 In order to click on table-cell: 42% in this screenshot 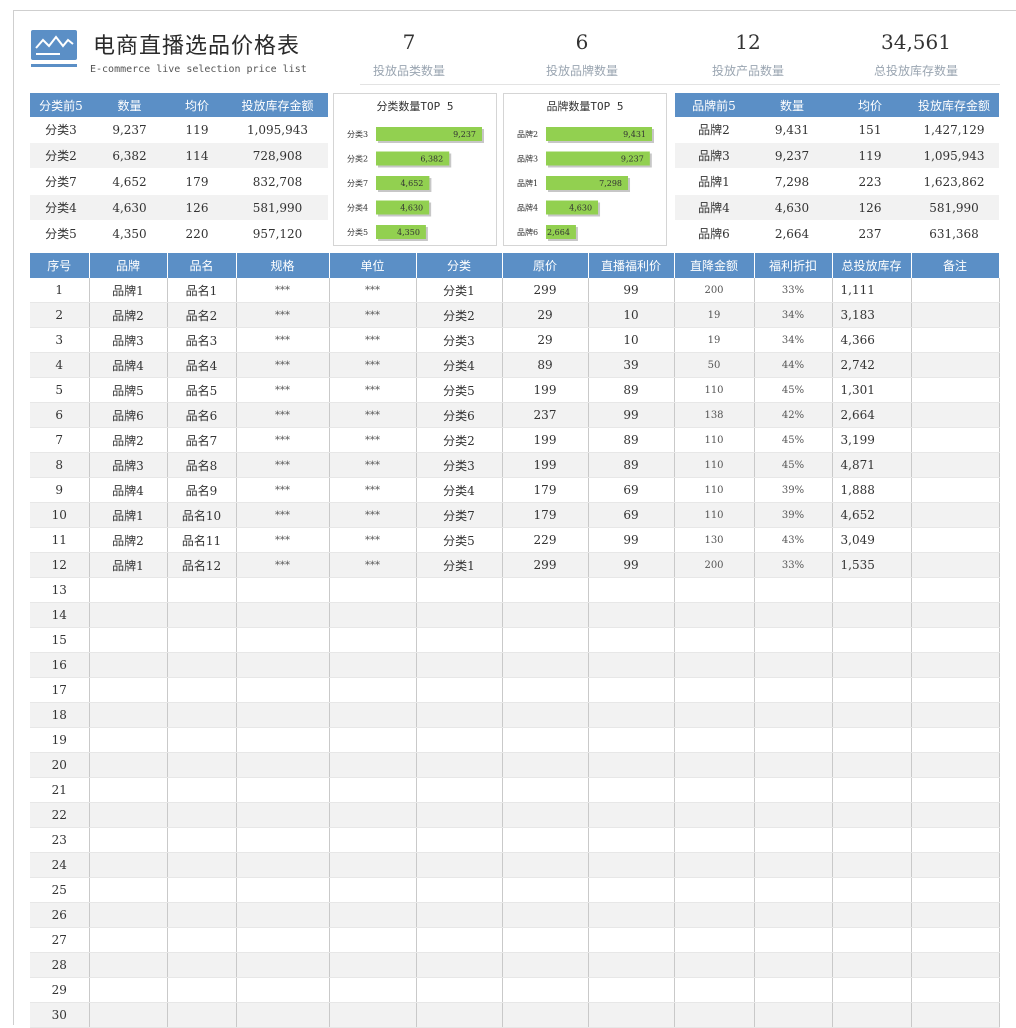, I will do `click(793, 415)`.